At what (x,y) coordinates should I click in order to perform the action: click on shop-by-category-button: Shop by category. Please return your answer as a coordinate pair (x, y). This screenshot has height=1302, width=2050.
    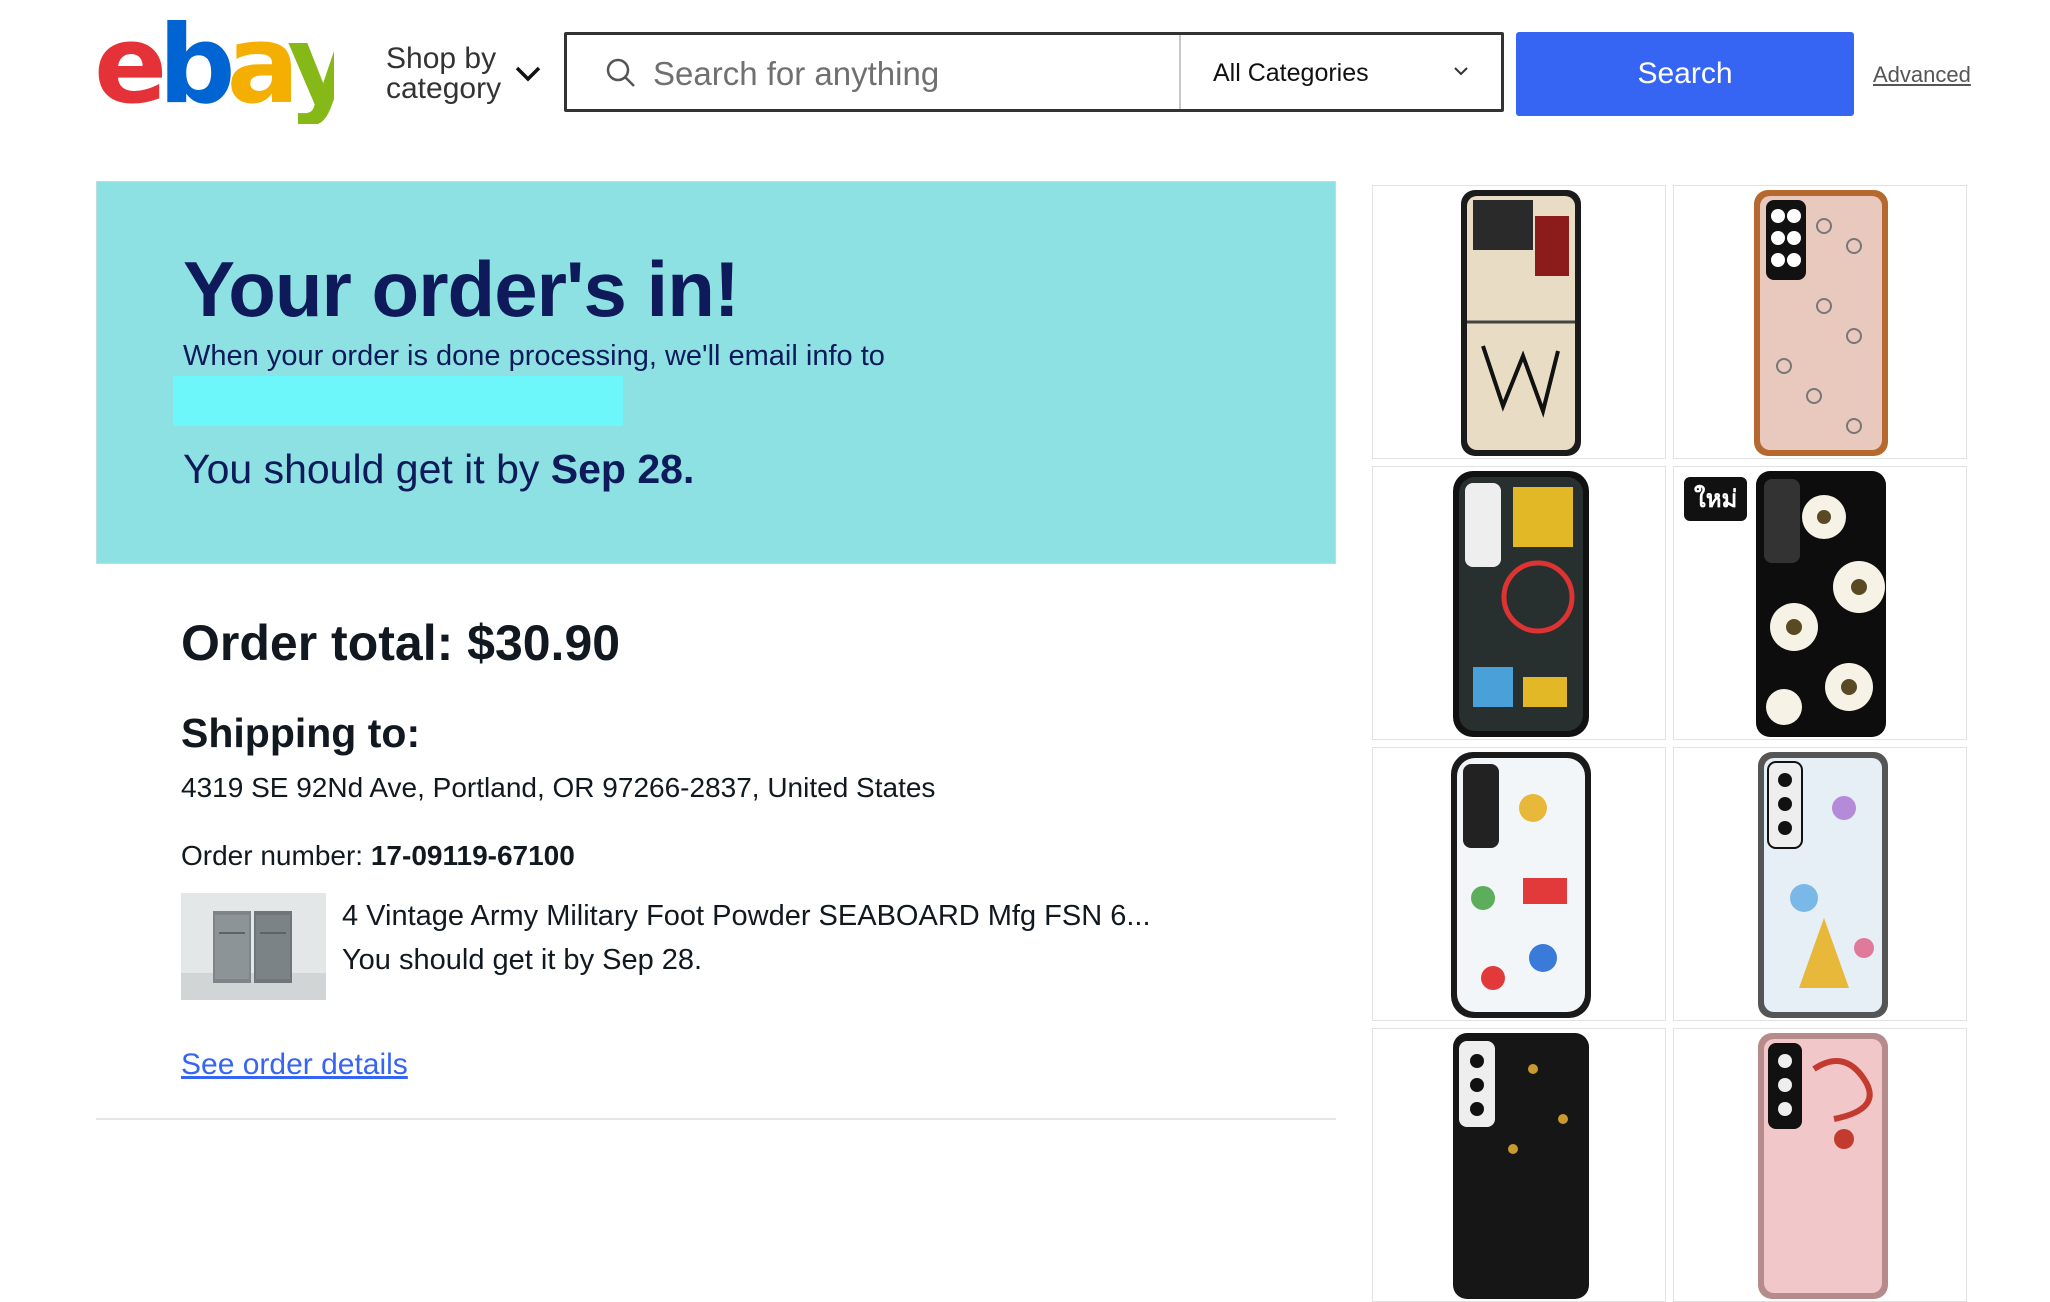
    Looking at the image, I should click on (466, 76).